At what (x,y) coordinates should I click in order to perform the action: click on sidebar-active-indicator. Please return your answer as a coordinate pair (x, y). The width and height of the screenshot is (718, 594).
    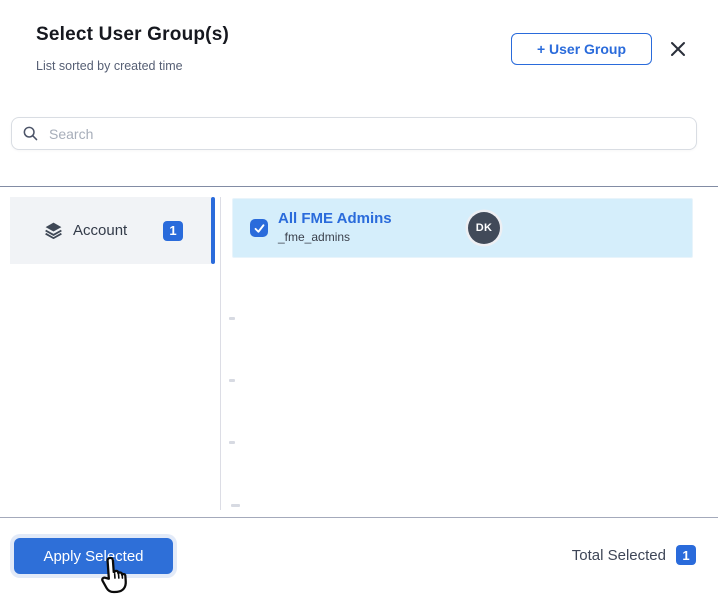
    Looking at the image, I should click on (213, 230).